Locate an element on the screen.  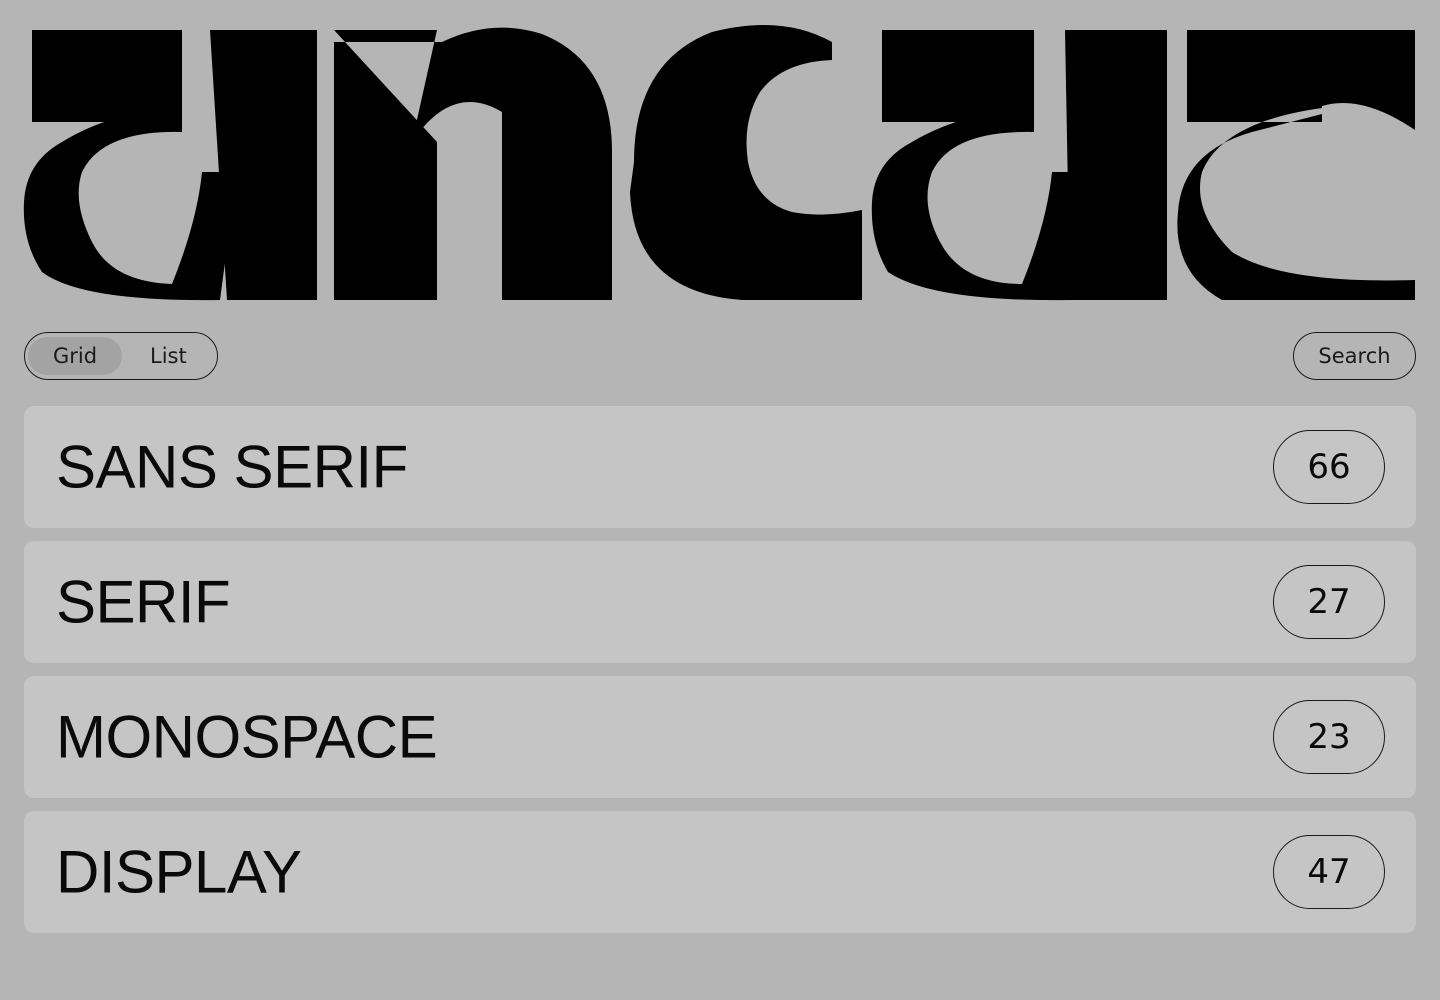
list-view-button: List is located at coordinates (154, 356).